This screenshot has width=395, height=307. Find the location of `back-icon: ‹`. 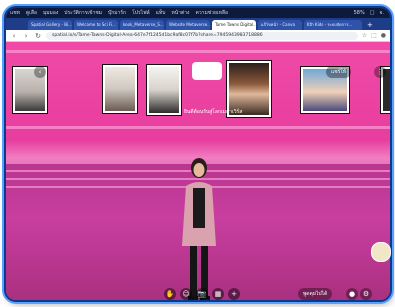

back-icon: ‹ is located at coordinates (14, 36).